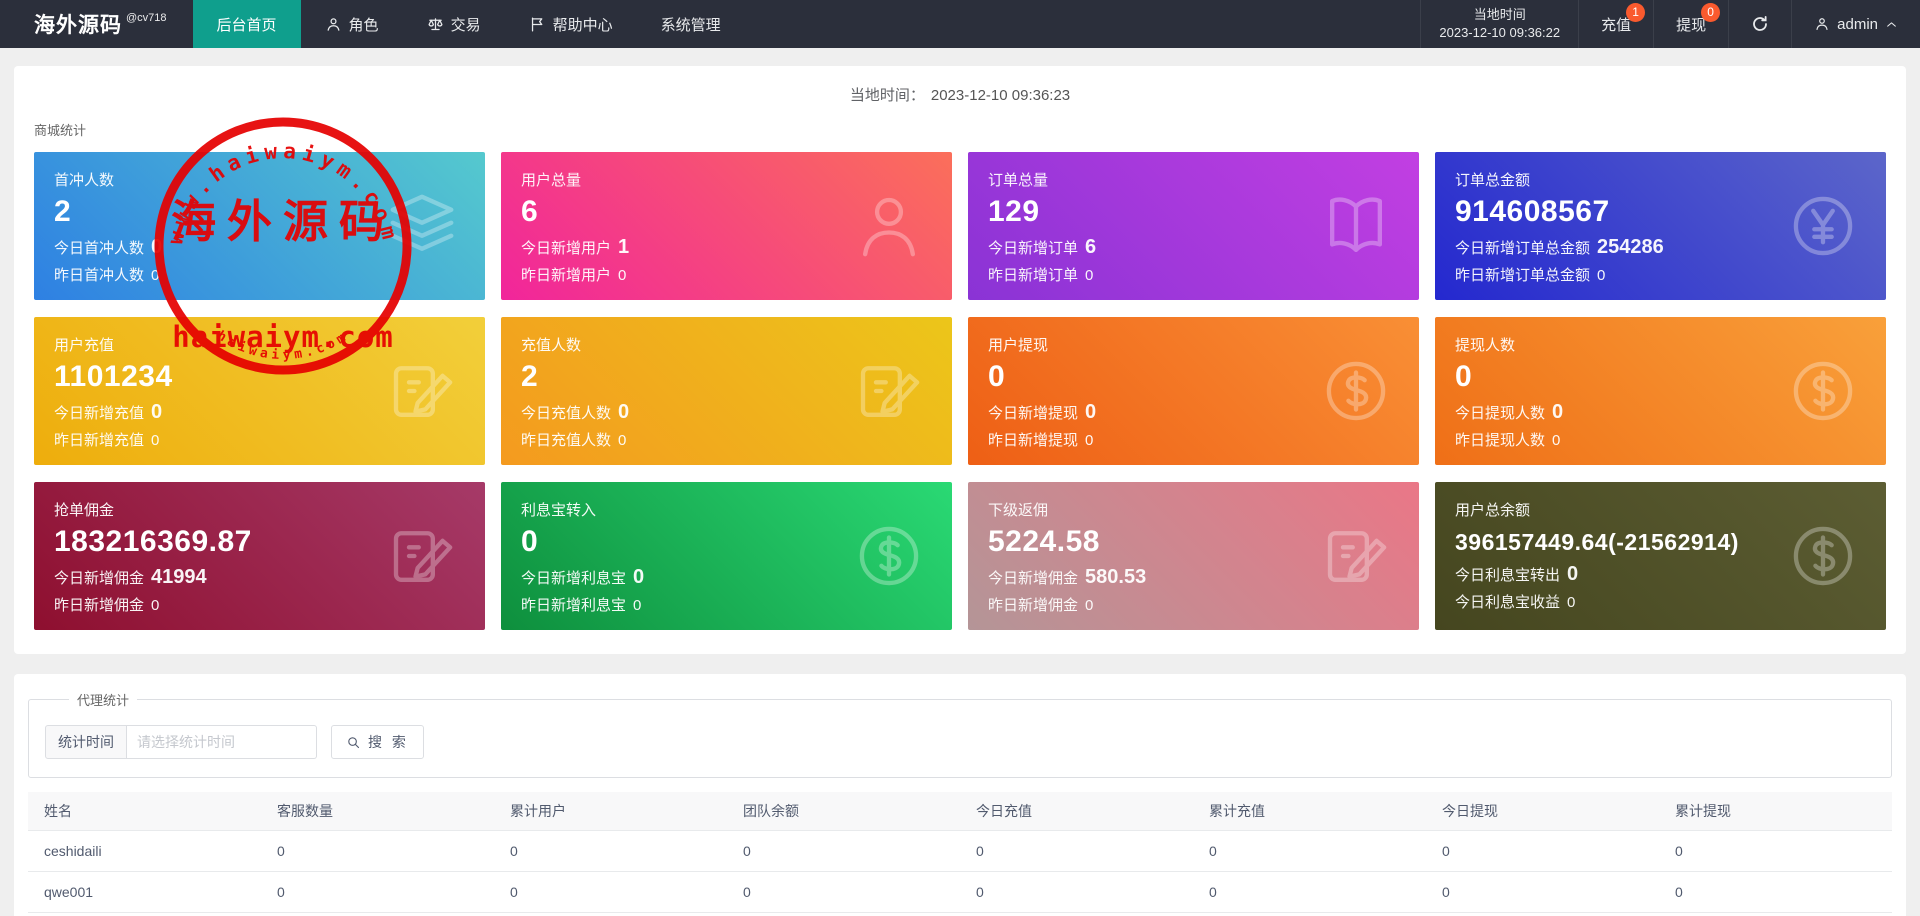  What do you see at coordinates (574, 578) in the screenshot?
I see `stat-today-label: 今日新增利息宝` at bounding box center [574, 578].